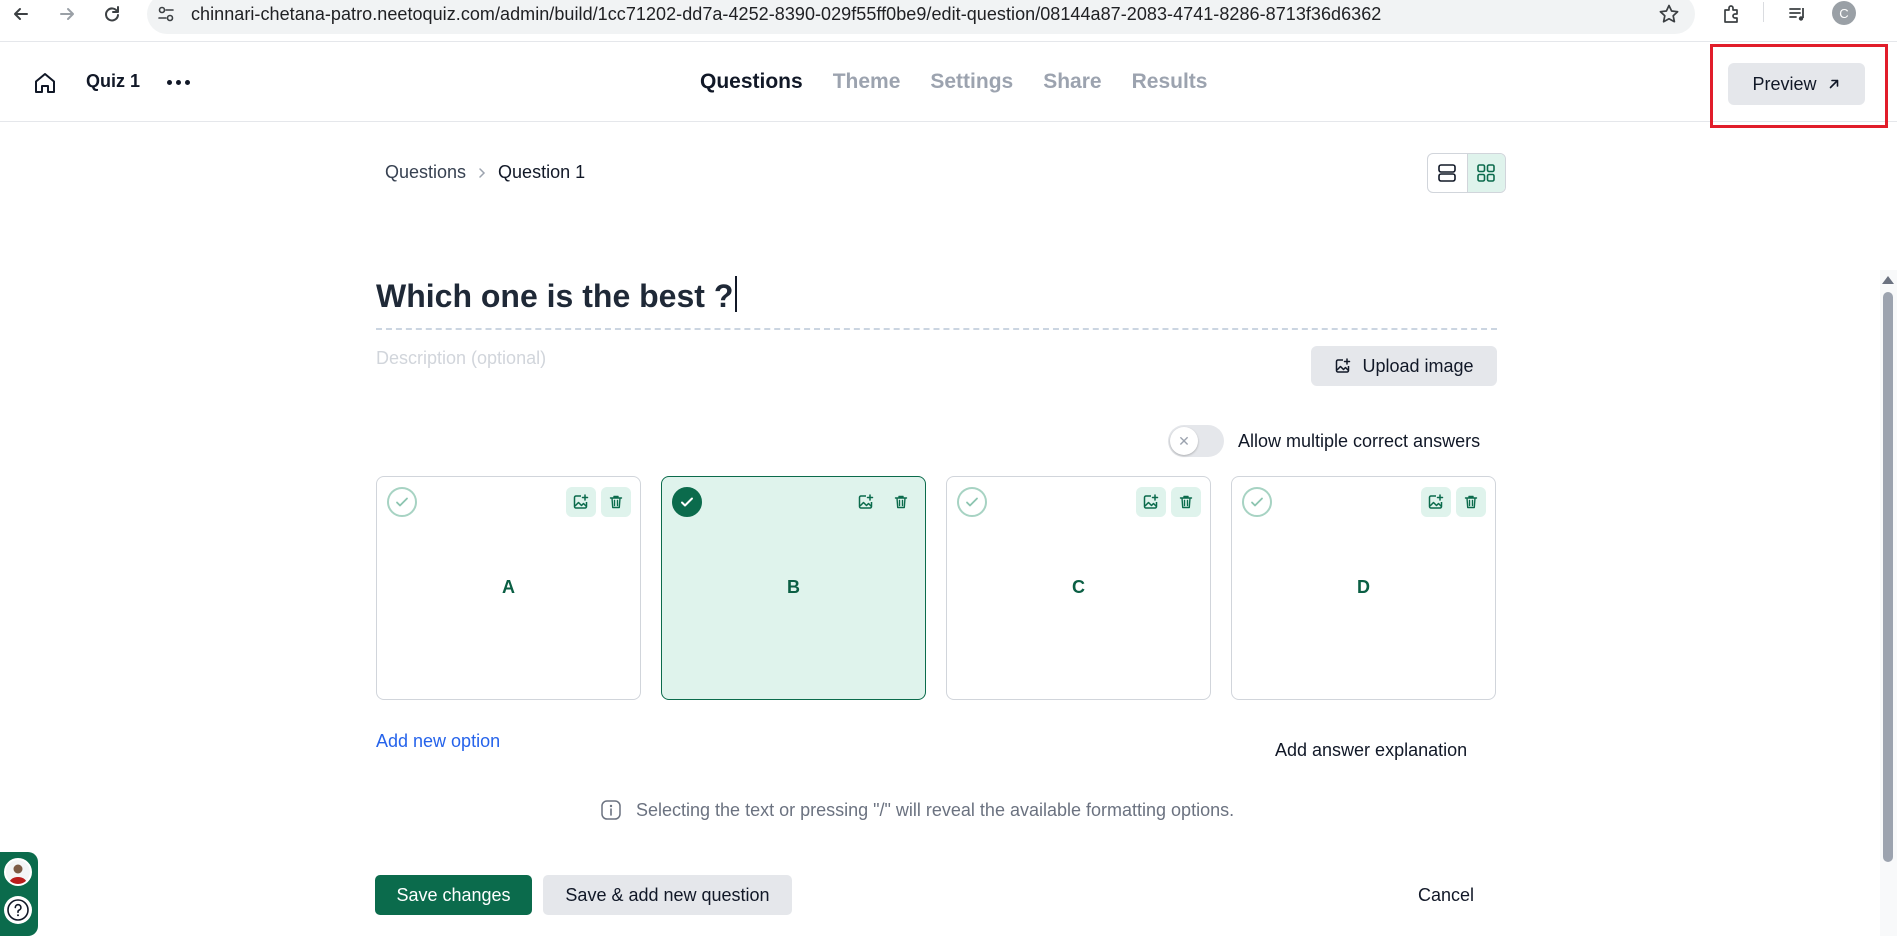 The image size is (1897, 936). Describe the element at coordinates (1447, 173) in the screenshot. I see `list-layout-icon` at that location.